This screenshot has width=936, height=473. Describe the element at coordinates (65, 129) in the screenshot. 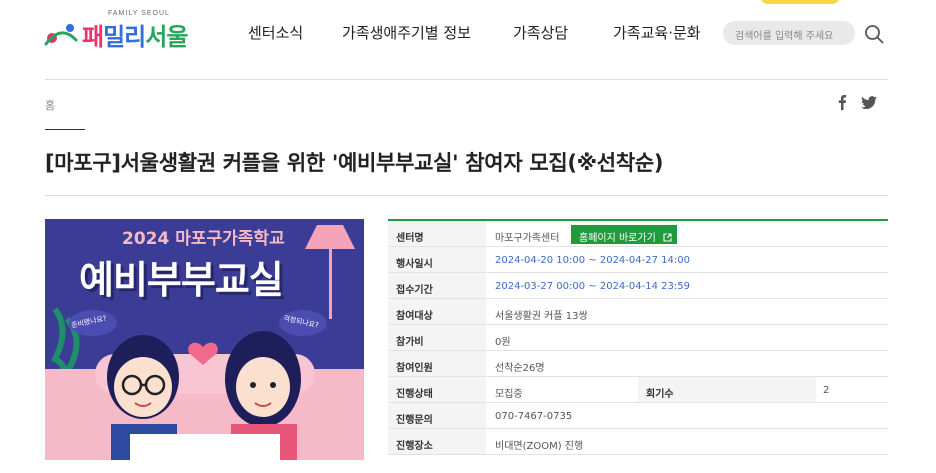

I see `title-accent-bar` at that location.